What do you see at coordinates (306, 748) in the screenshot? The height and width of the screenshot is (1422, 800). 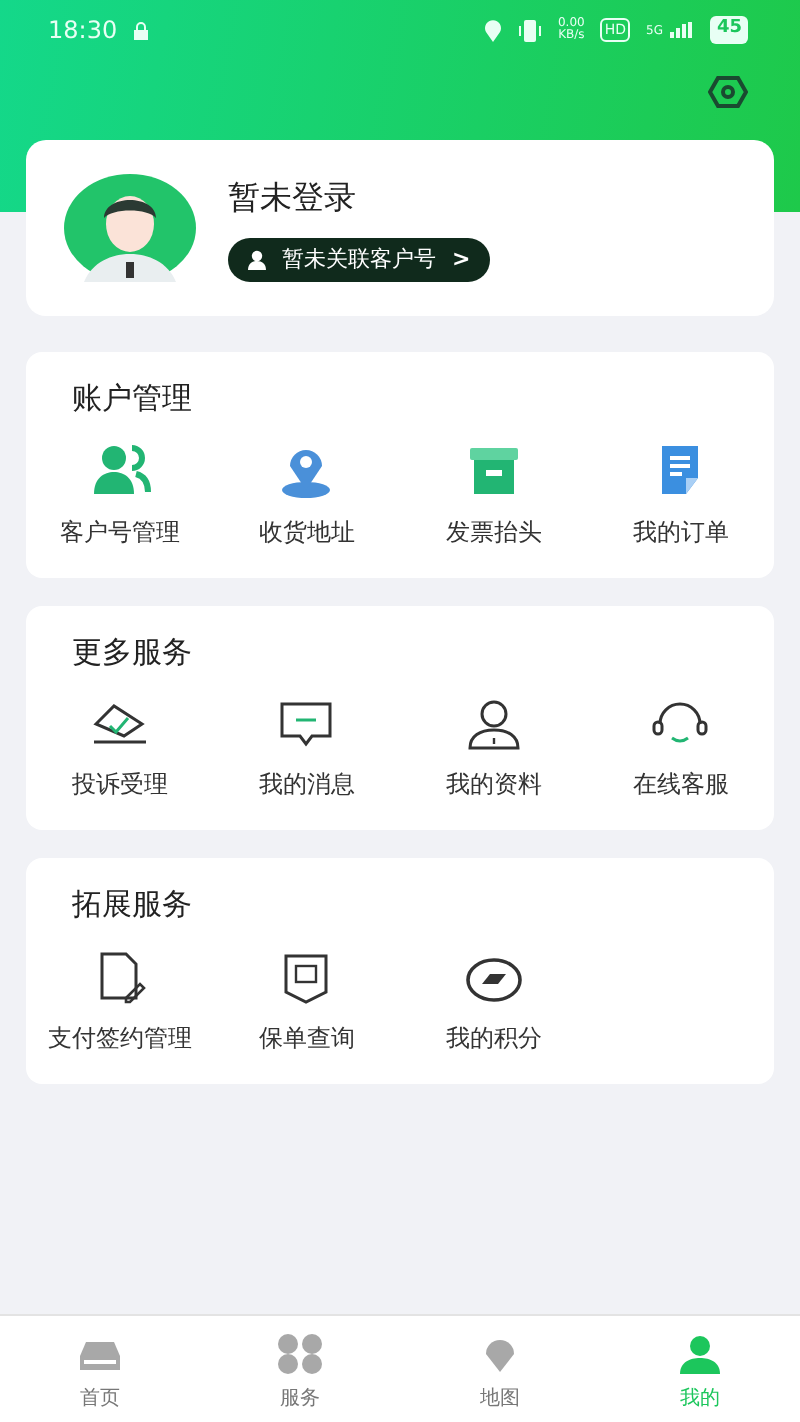 I see `menu-item: 我的消息` at bounding box center [306, 748].